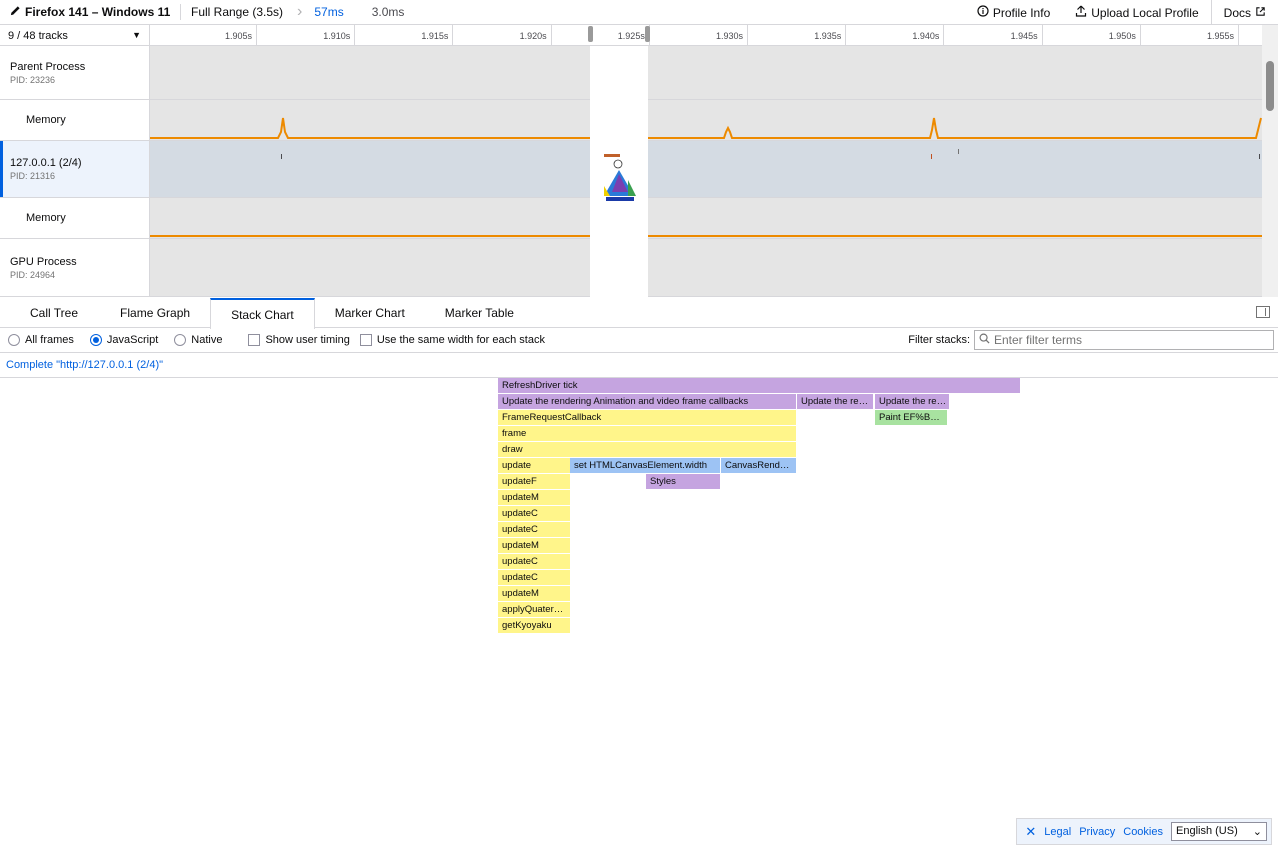 The height and width of the screenshot is (845, 1278). I want to click on ruler-tick-label: 1.925s, so click(631, 36).